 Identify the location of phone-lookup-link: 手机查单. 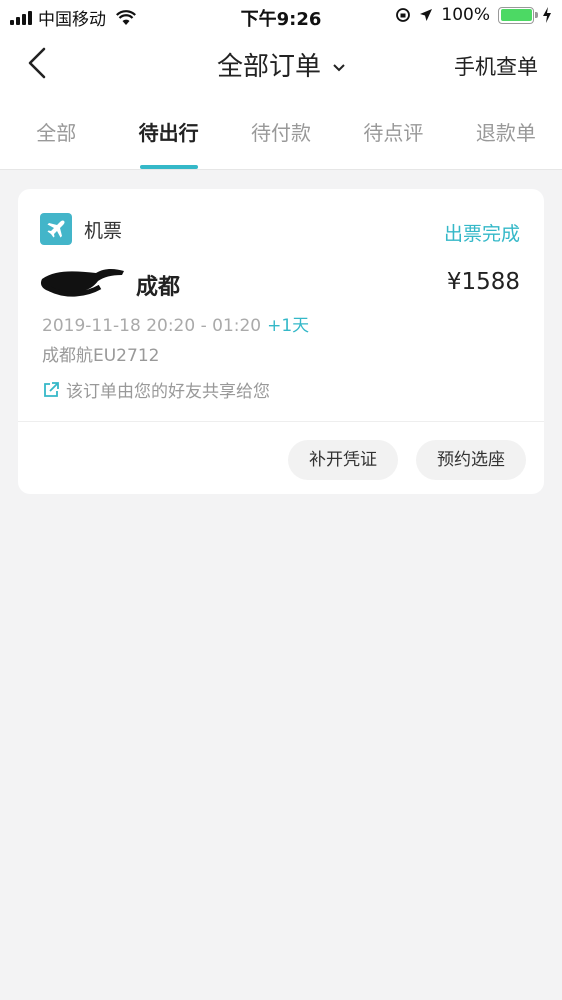
(496, 66).